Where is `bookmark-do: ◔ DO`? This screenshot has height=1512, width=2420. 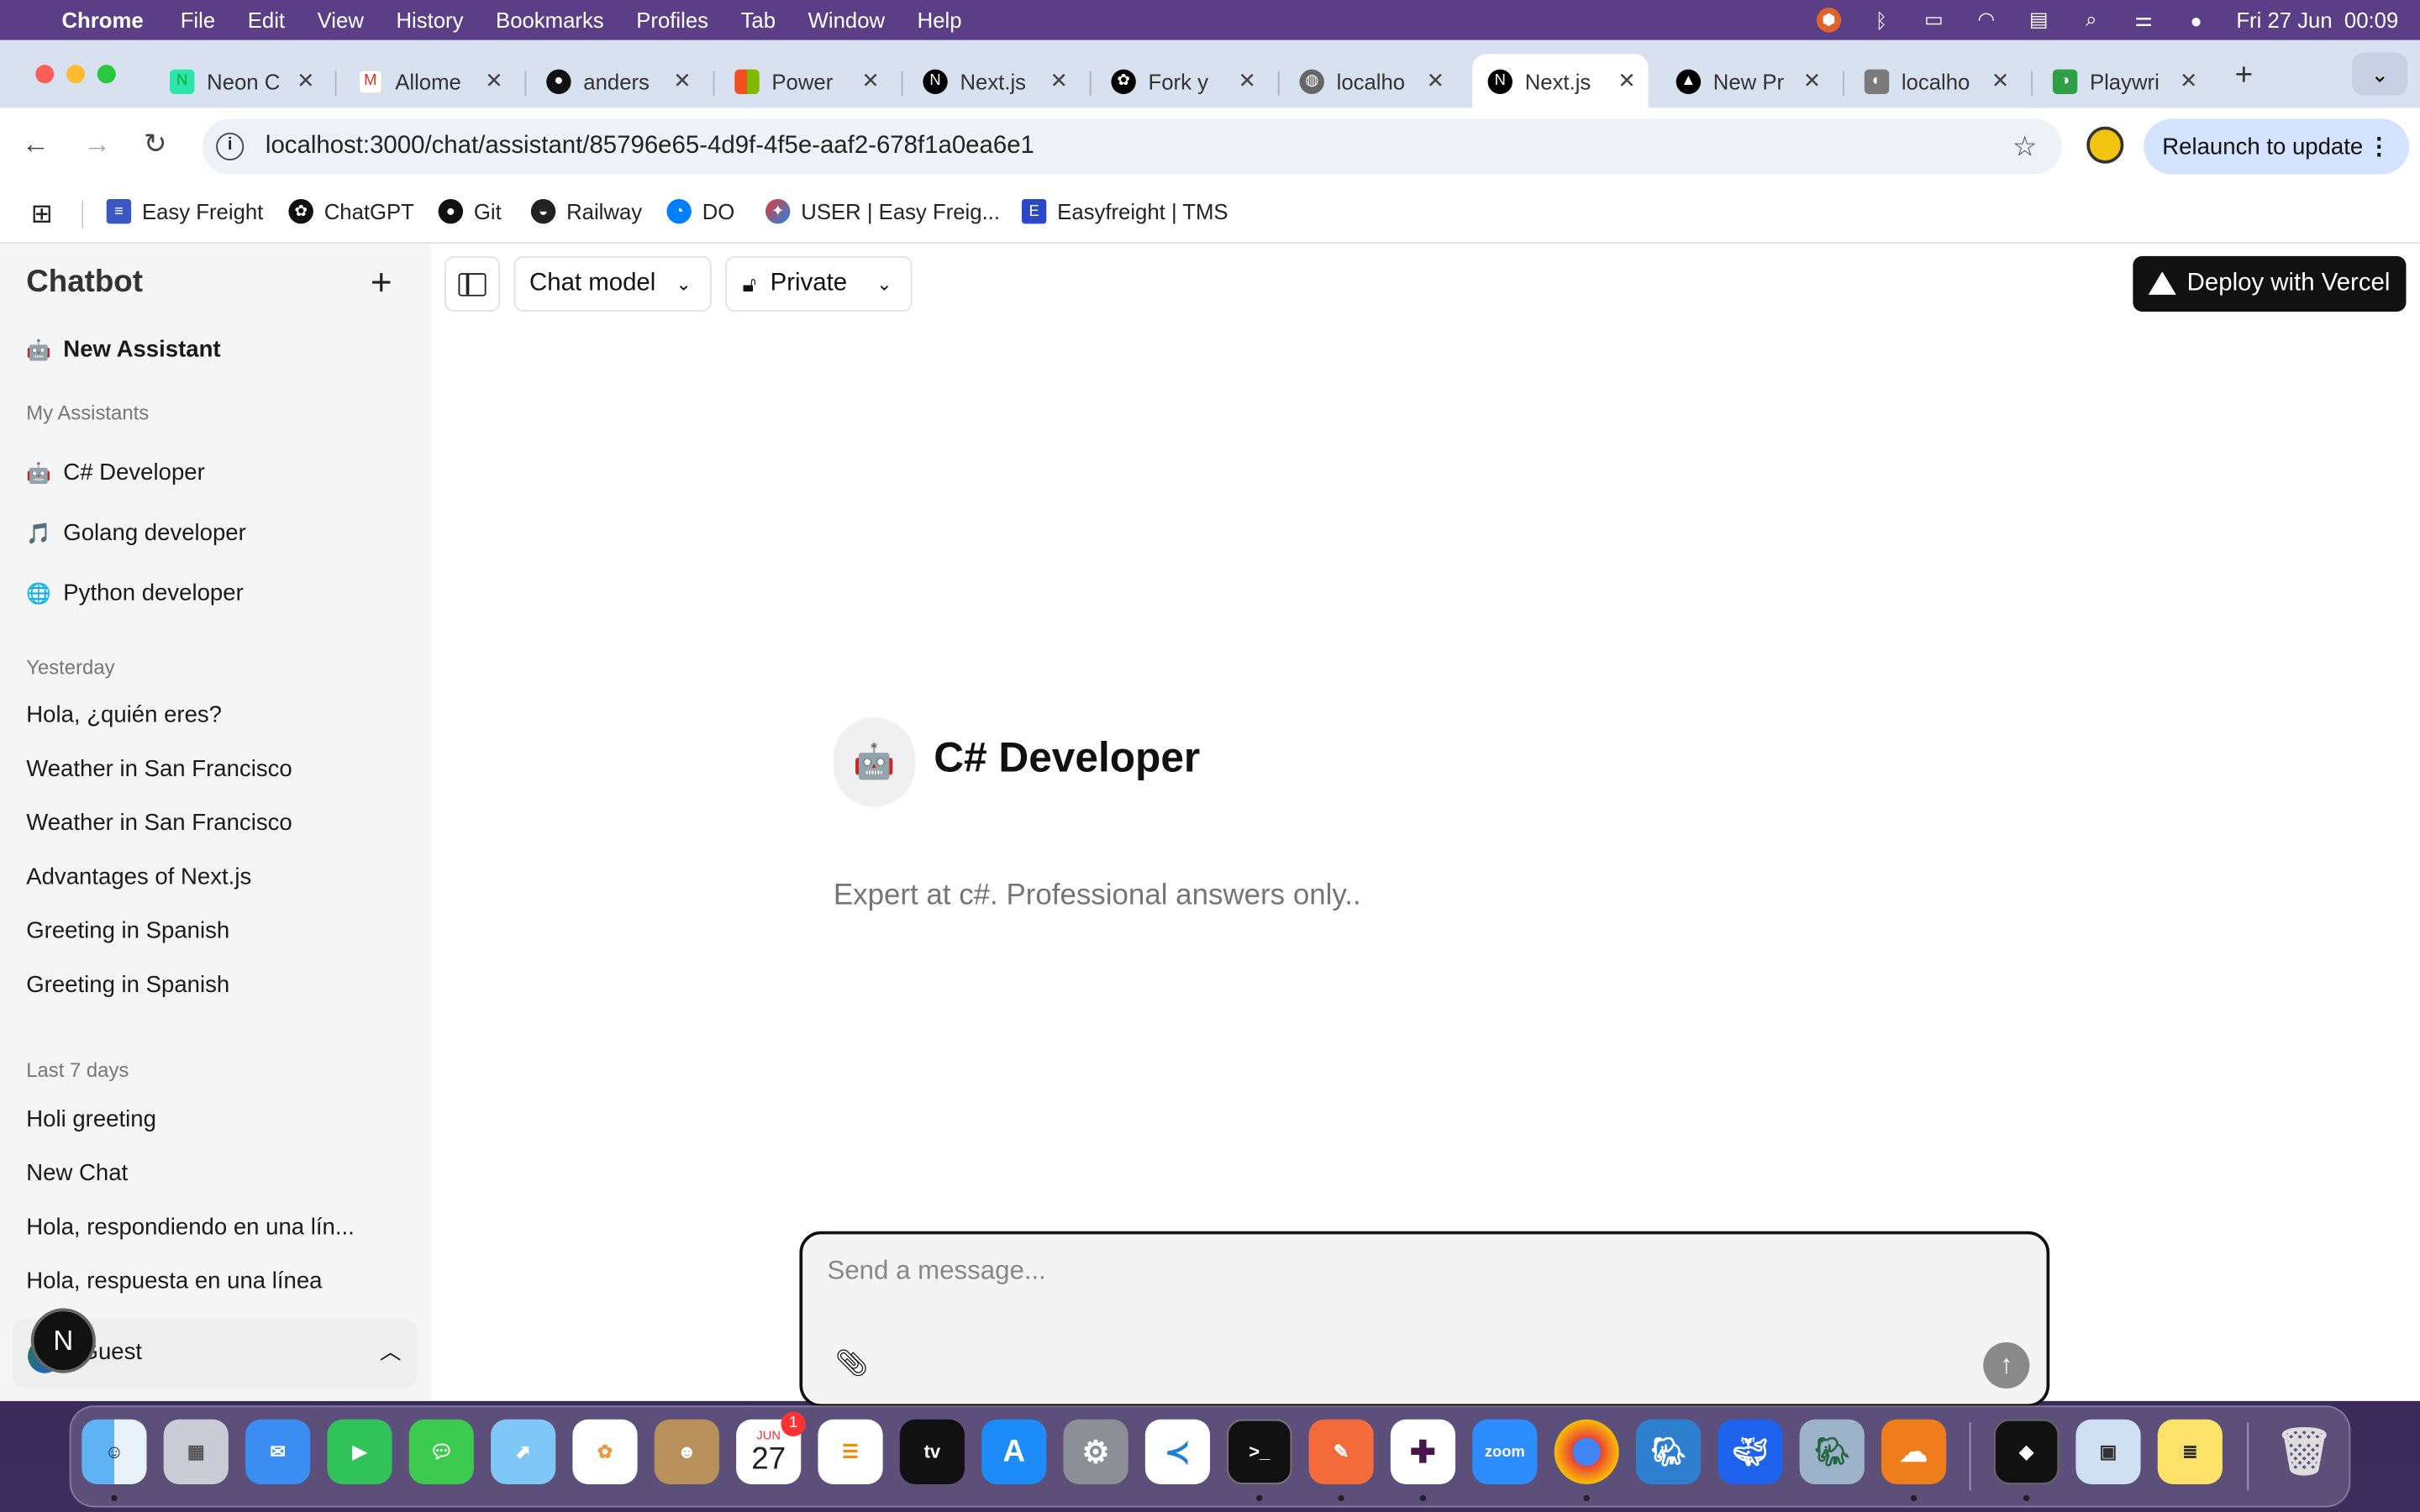
bookmark-do: ◔ DO is located at coordinates (700, 211).